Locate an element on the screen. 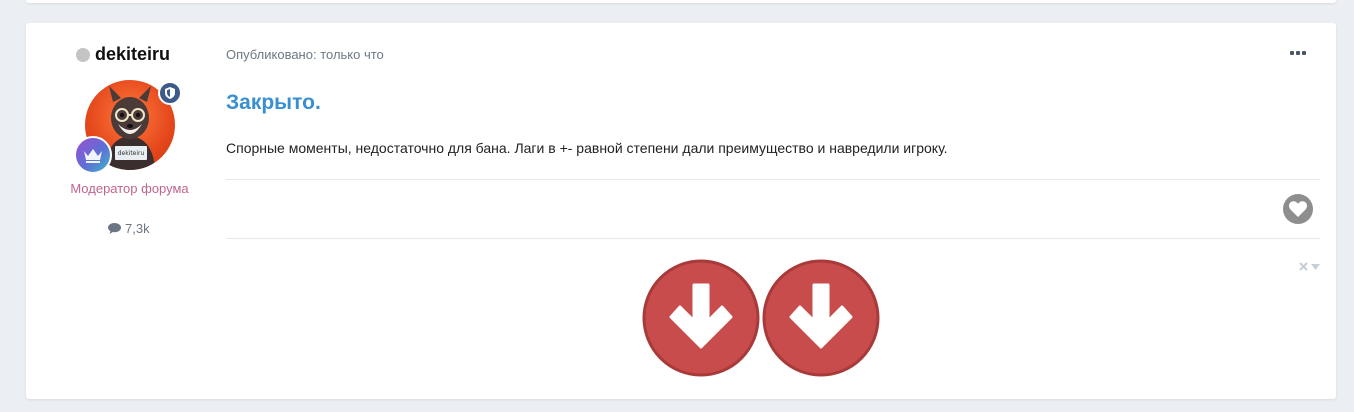  author-name-row: dekiteiru is located at coordinates (123, 54).